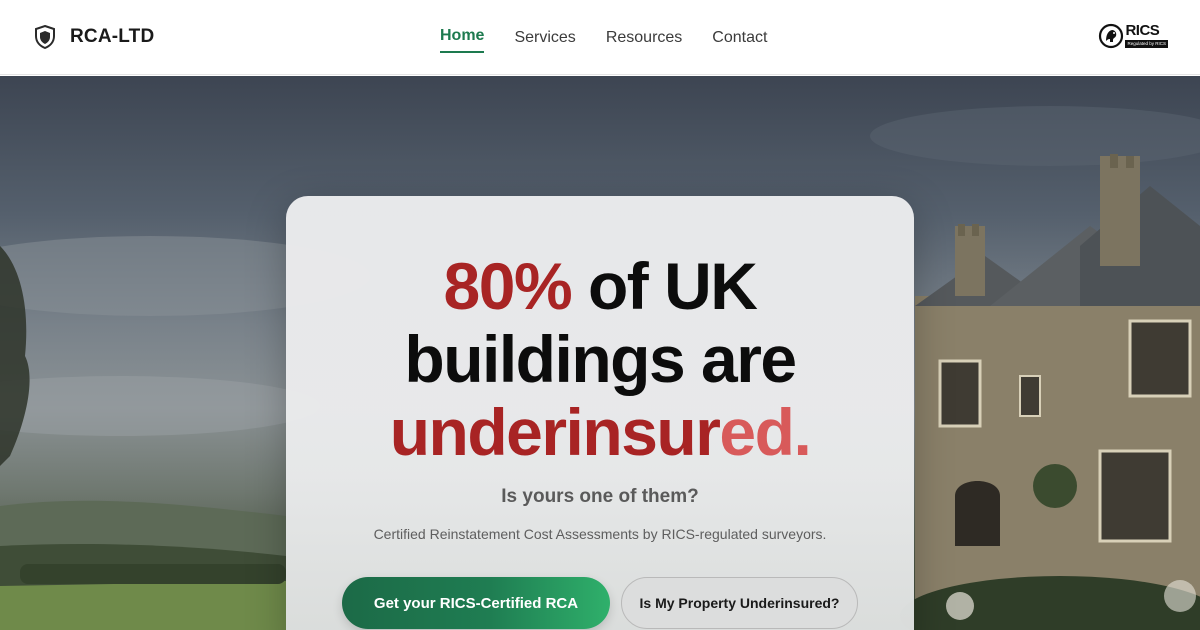  What do you see at coordinates (1142, 30) in the screenshot?
I see `rics-wordmark: RICS` at bounding box center [1142, 30].